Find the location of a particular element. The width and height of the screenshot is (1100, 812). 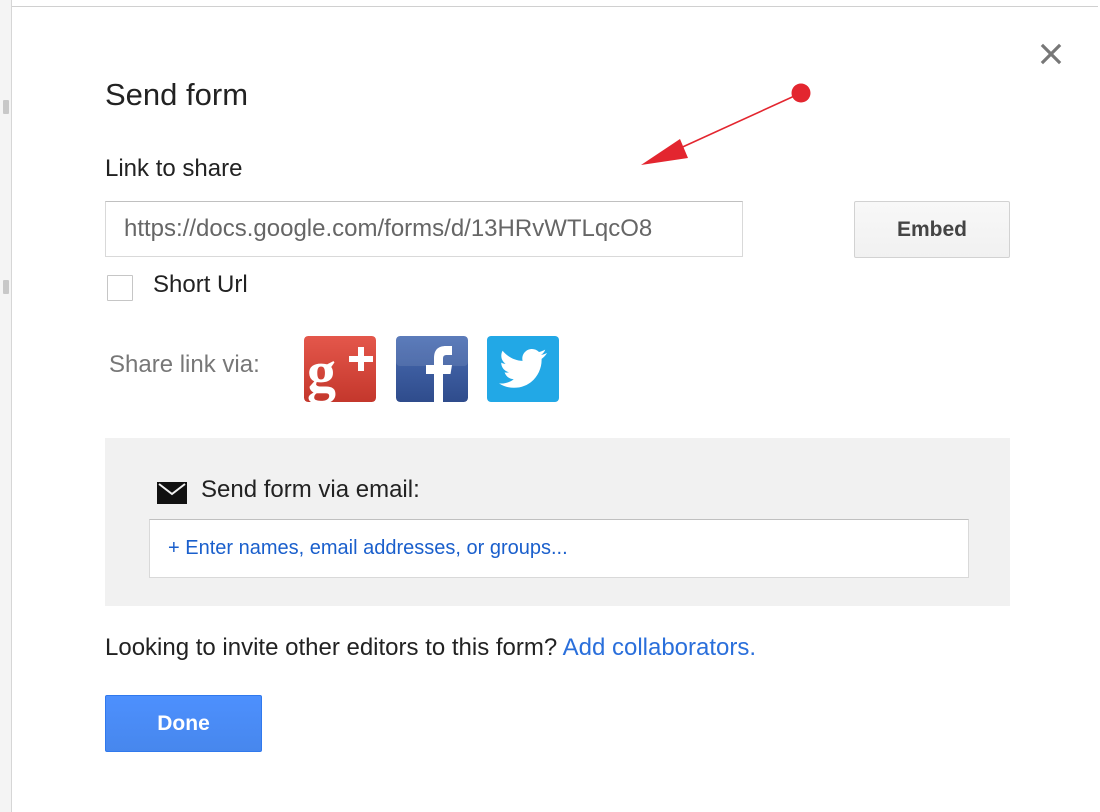

share-link-via-label: Share link via: is located at coordinates (184, 364).